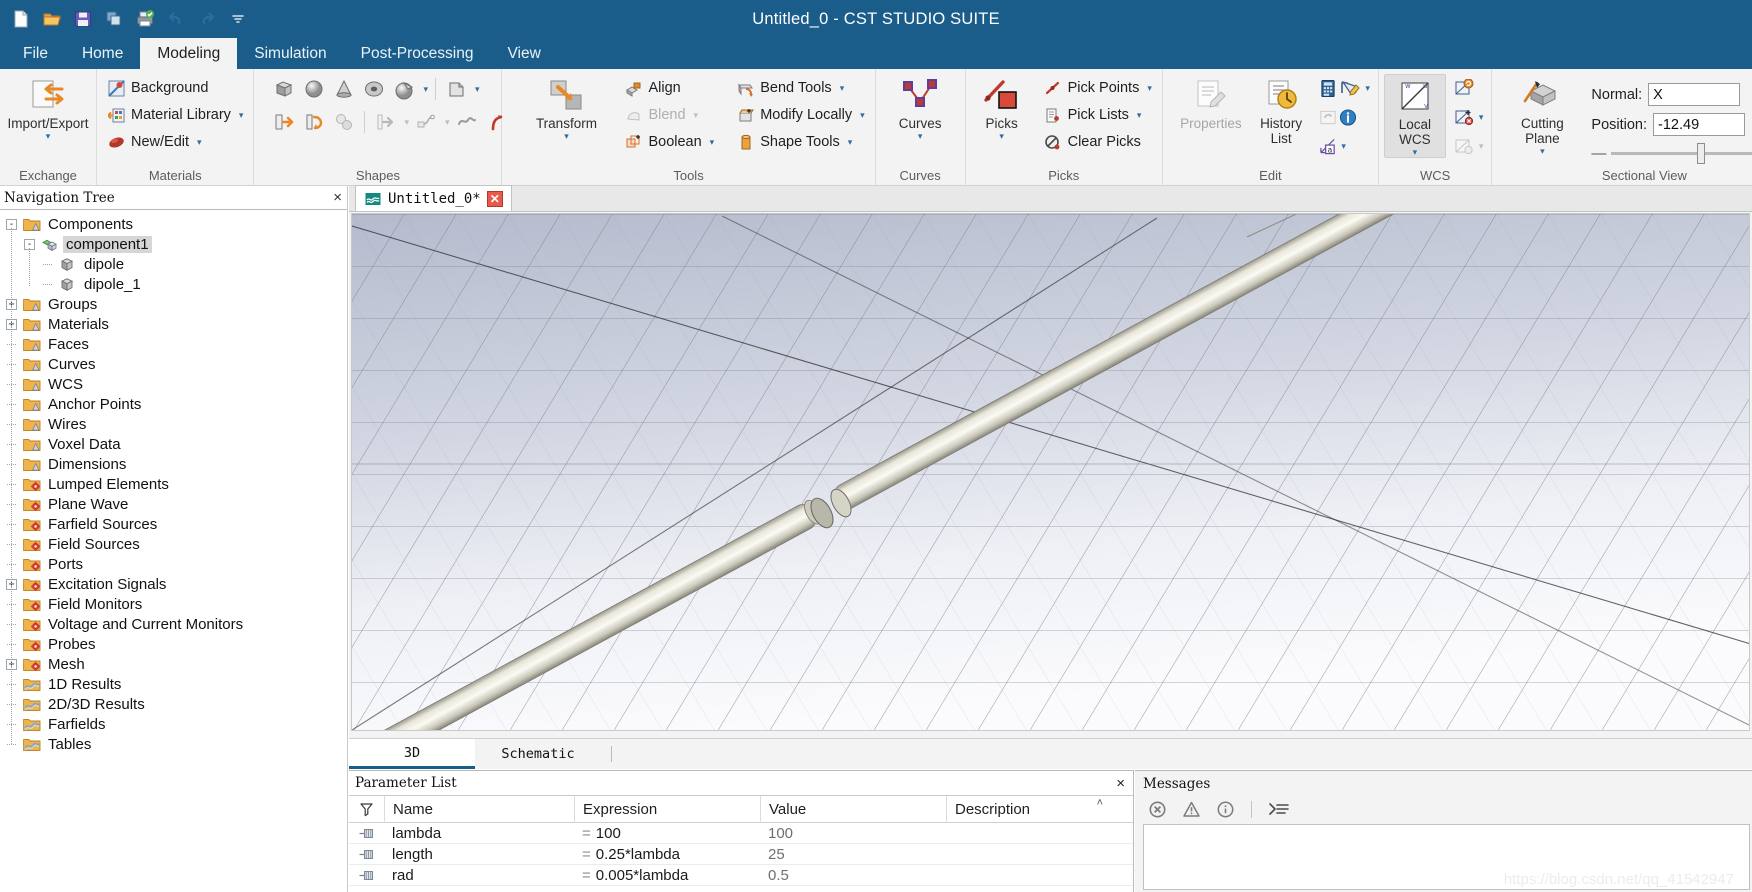  Describe the element at coordinates (853, 809) in the screenshot. I see `column-header-value: Value` at that location.